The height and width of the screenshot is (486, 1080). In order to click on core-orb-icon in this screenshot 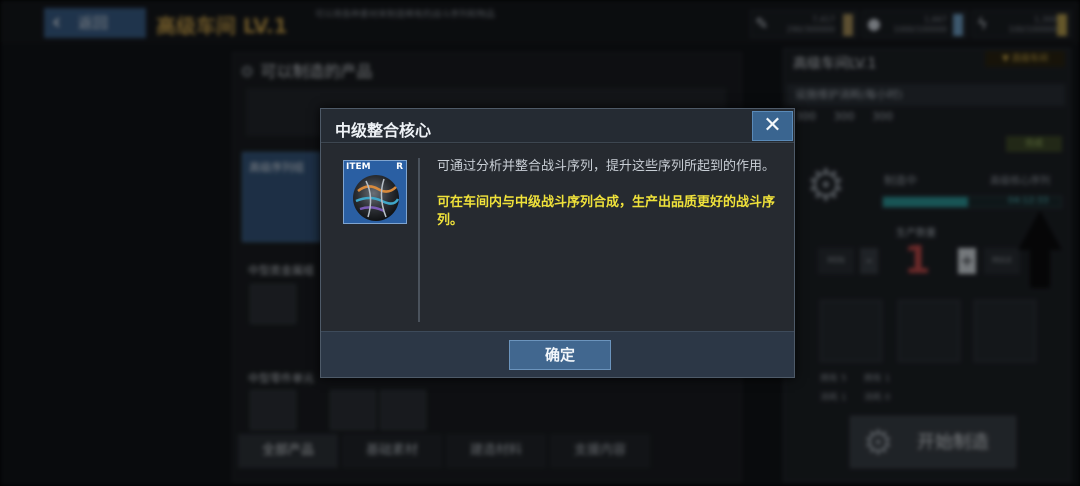, I will do `click(376, 198)`.